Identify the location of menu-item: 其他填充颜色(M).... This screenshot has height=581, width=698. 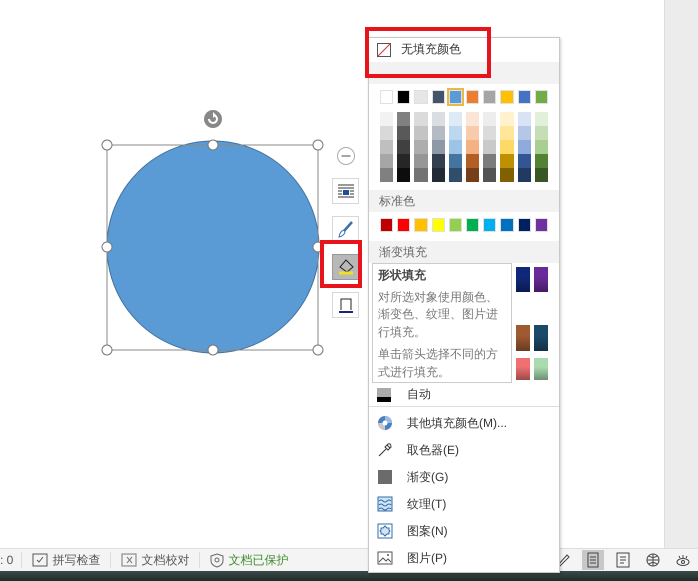
(464, 423).